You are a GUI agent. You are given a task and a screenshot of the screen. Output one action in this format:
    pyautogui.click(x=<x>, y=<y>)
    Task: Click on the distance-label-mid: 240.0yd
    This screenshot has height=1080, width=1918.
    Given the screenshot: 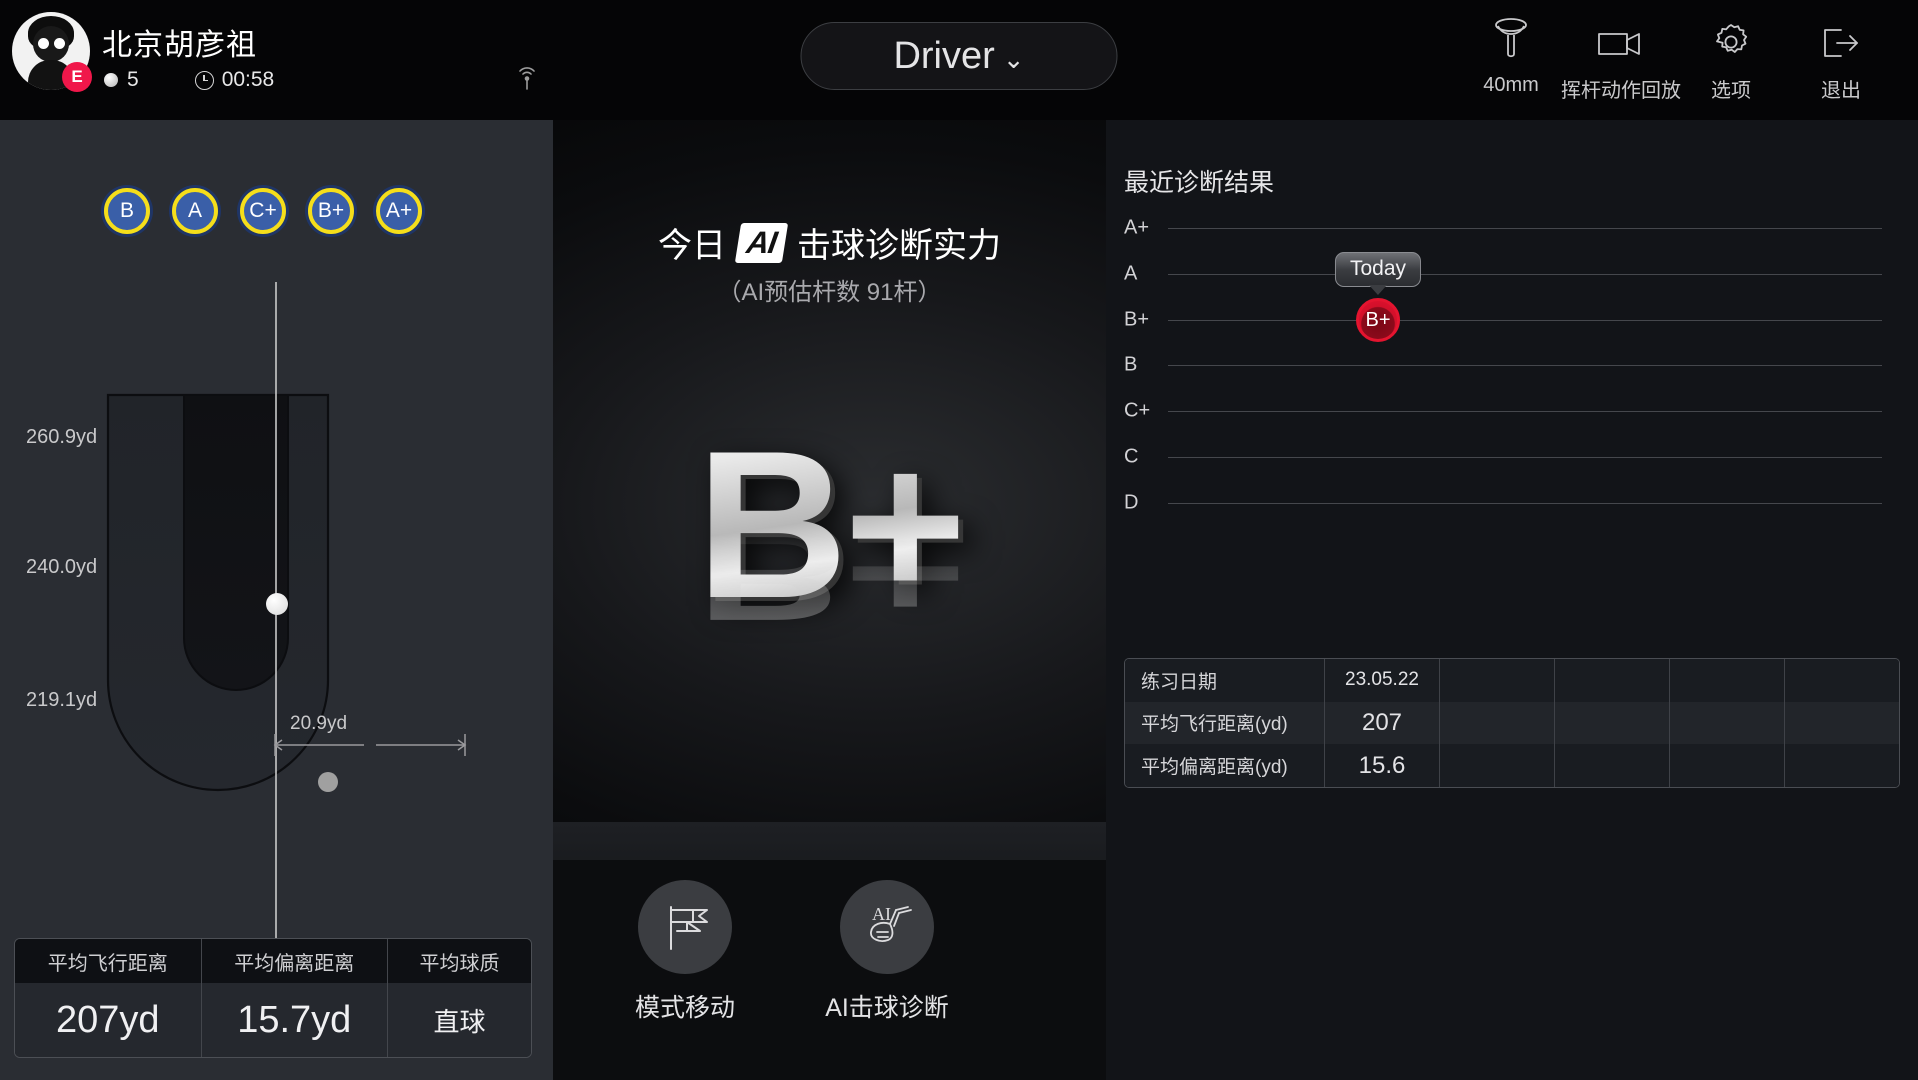 What is the action you would take?
    pyautogui.click(x=62, y=567)
    